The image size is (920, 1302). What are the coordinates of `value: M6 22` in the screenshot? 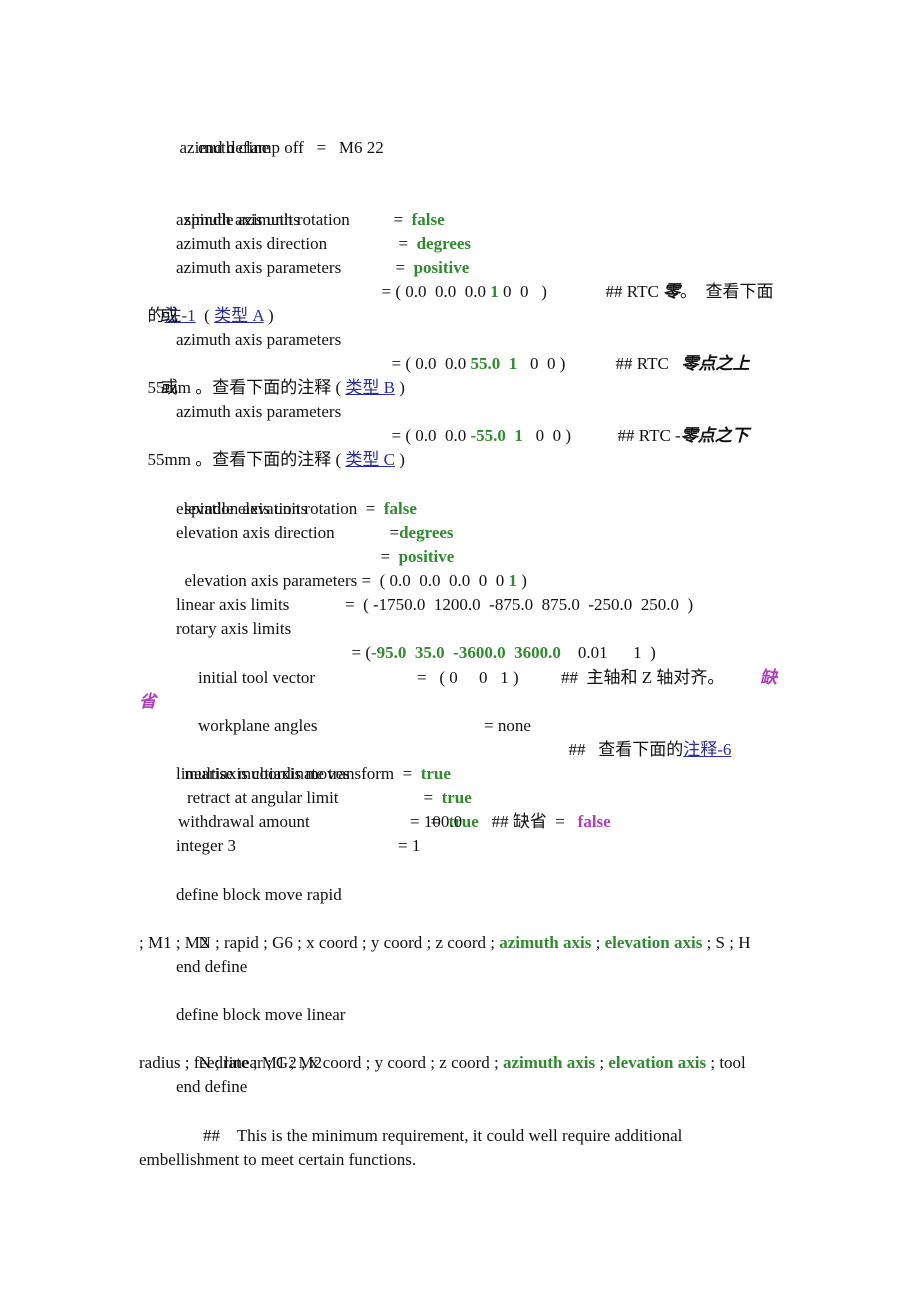 It's located at (361, 147).